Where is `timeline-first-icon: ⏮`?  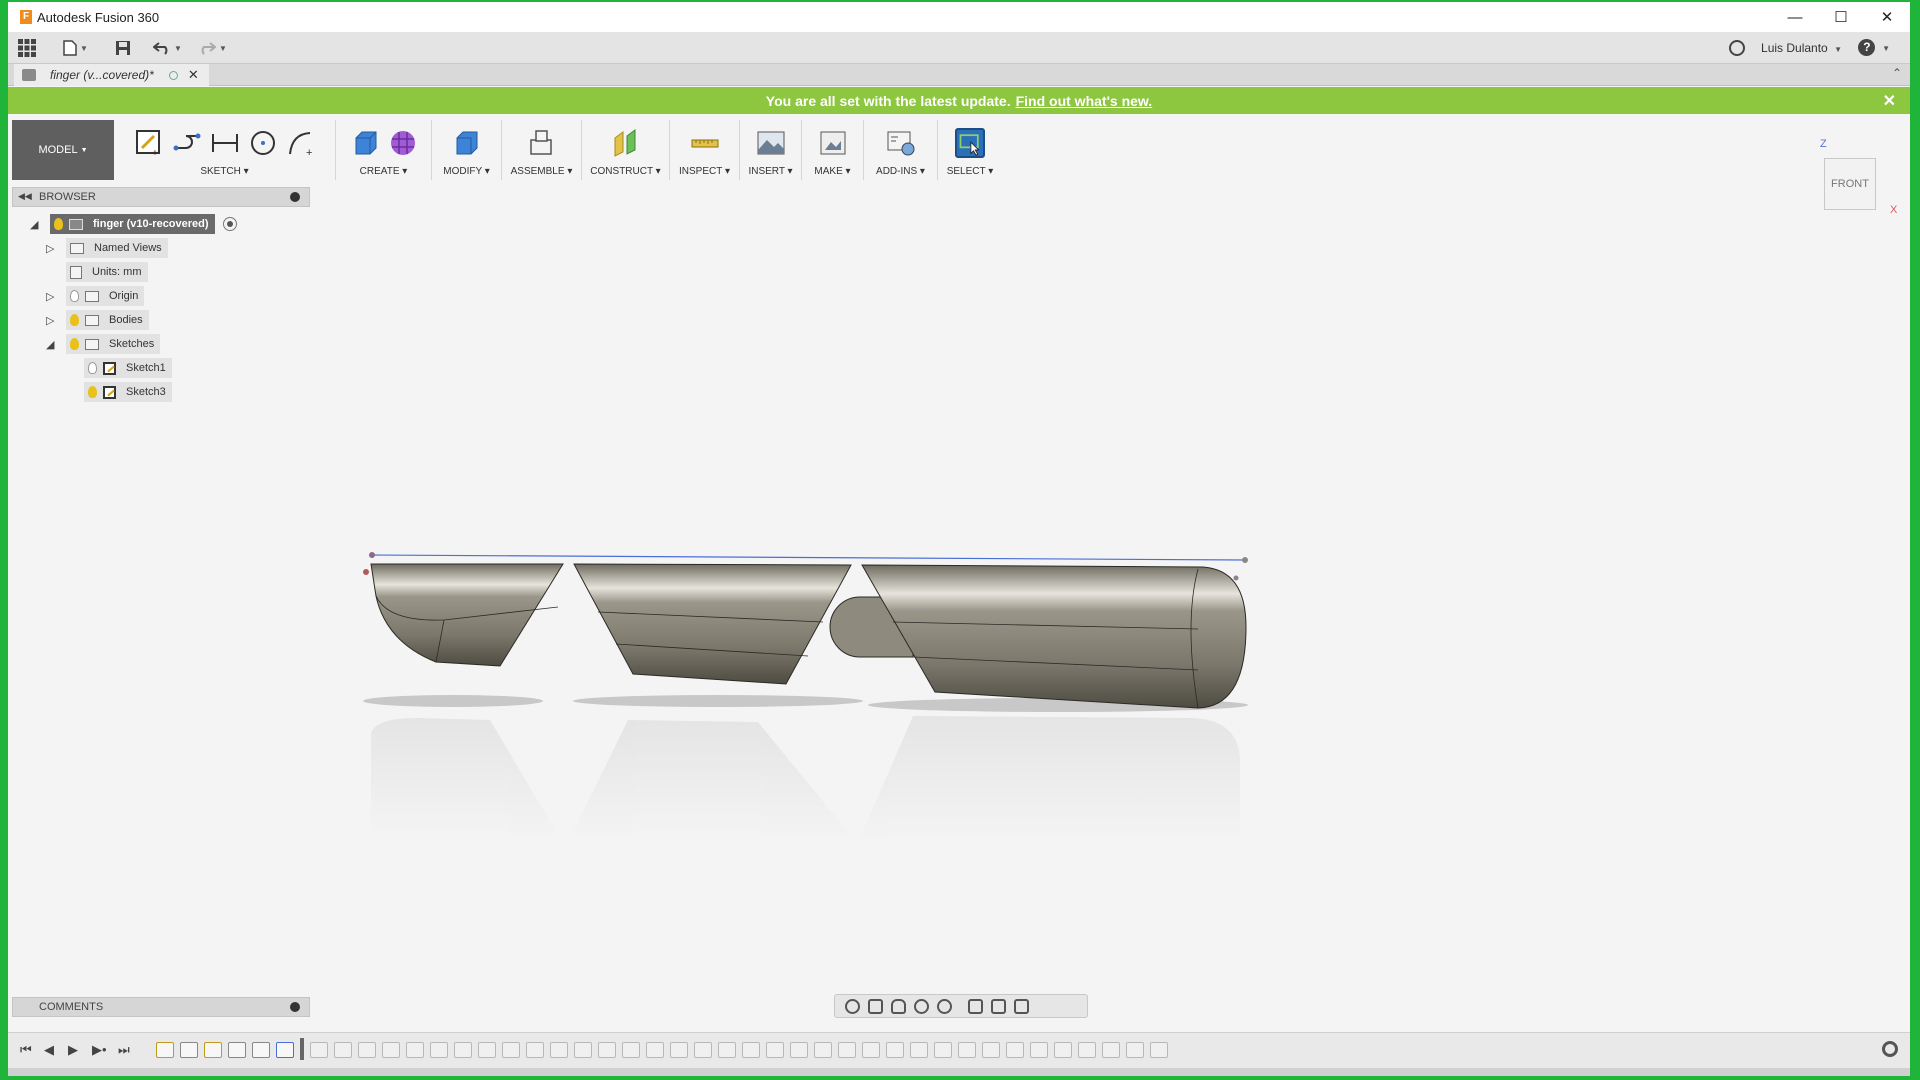 timeline-first-icon: ⏮ is located at coordinates (26, 1050).